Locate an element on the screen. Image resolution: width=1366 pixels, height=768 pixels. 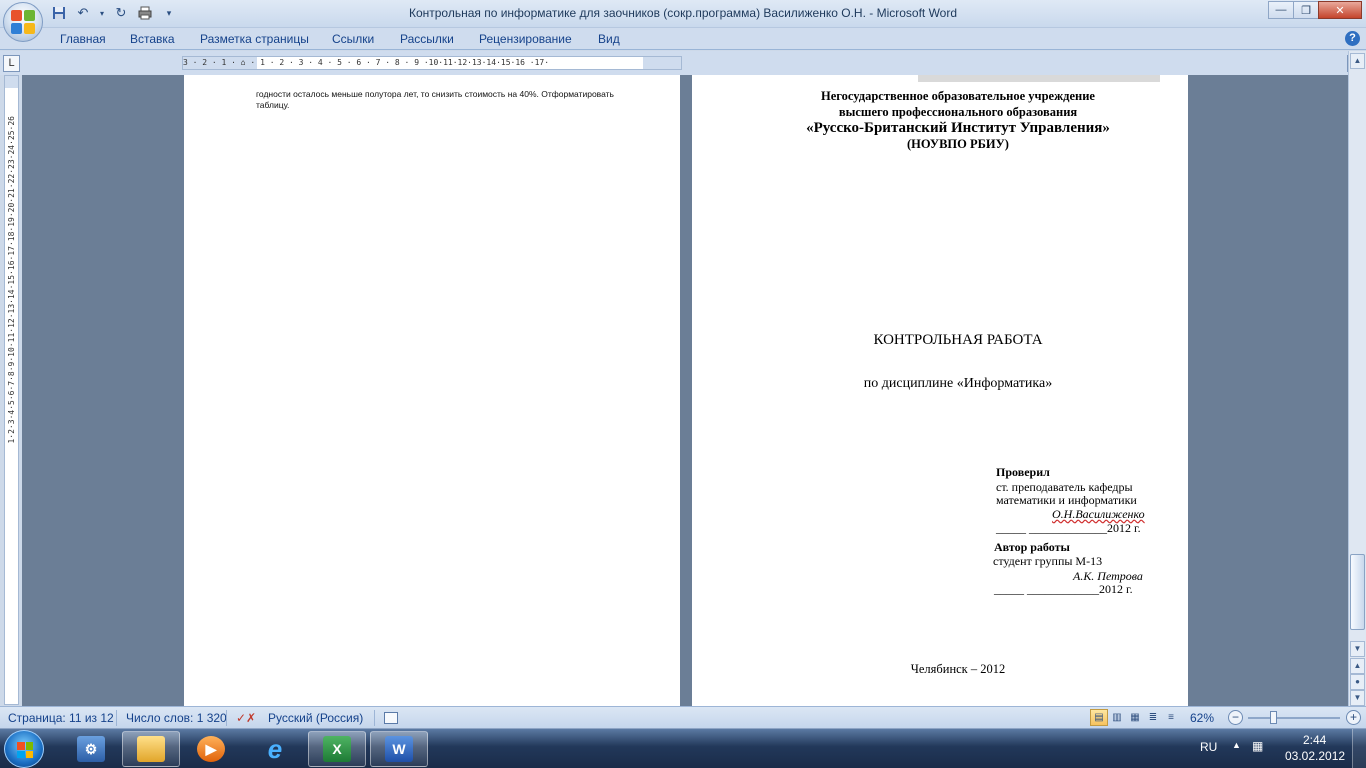
document-title: КОНТРОЛЬНАЯ РАБОТА is located at coordinates (958, 340).